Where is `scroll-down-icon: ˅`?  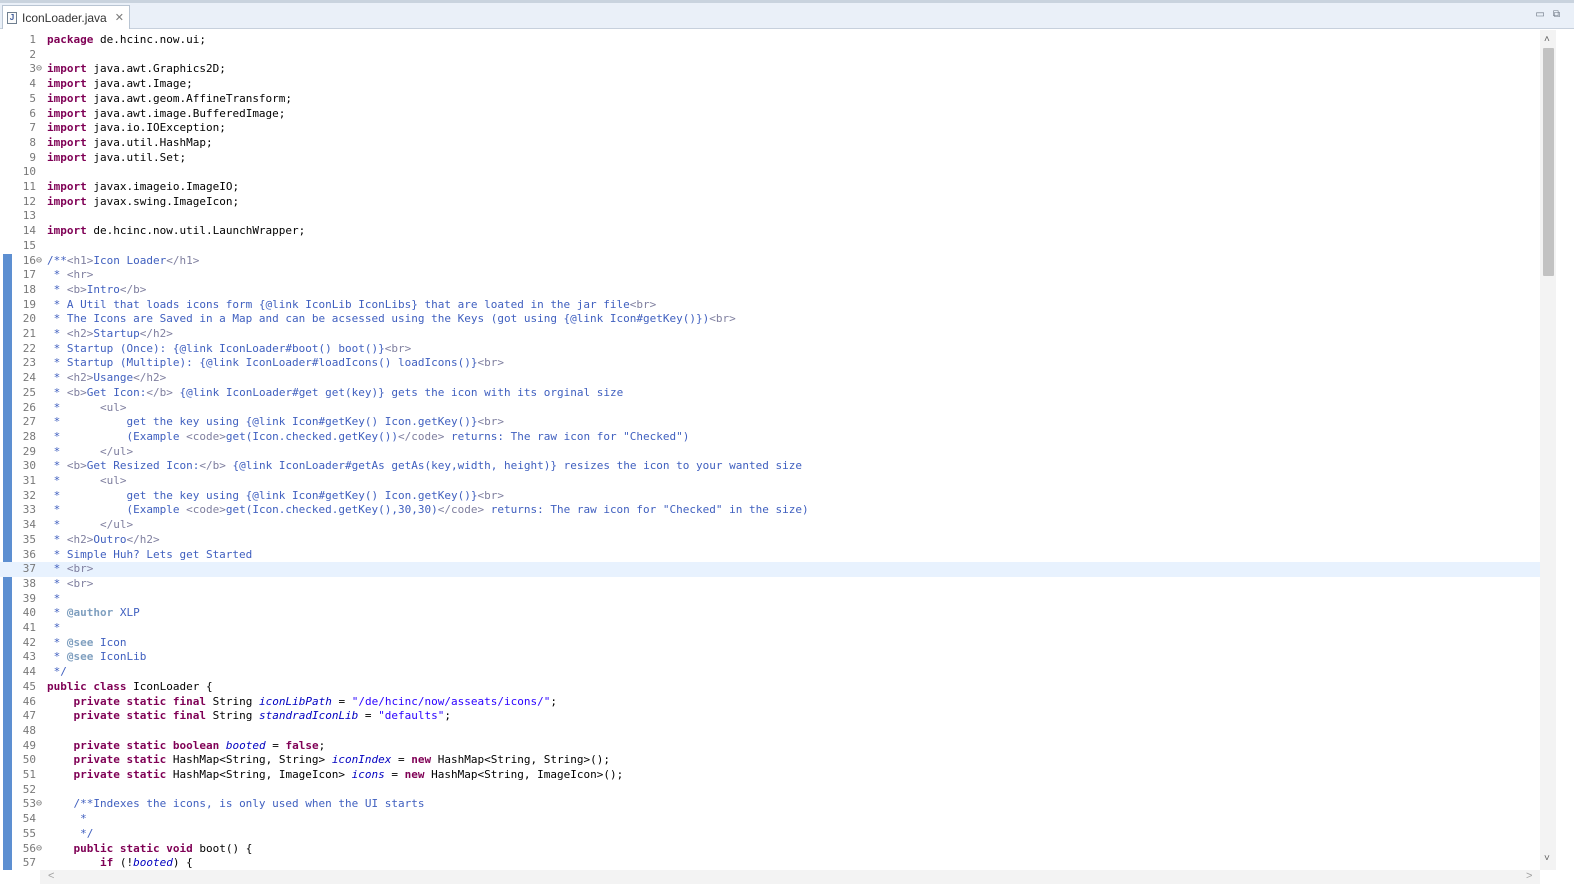 scroll-down-icon: ˅ is located at coordinates (1547, 858).